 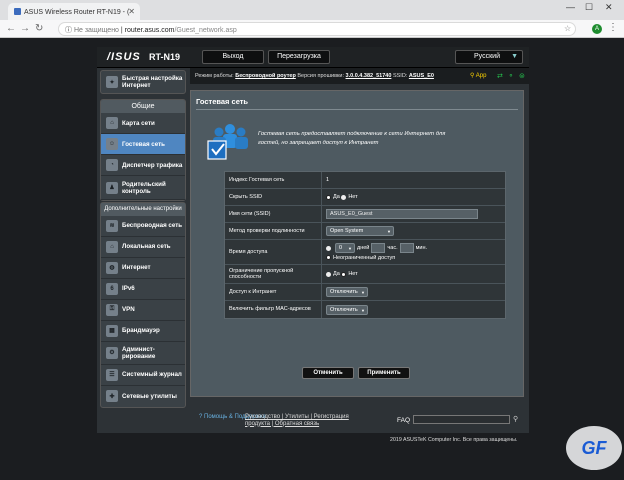 I want to click on sidebar-item-ipv6: 6 IPv6, so click(x=143, y=289).